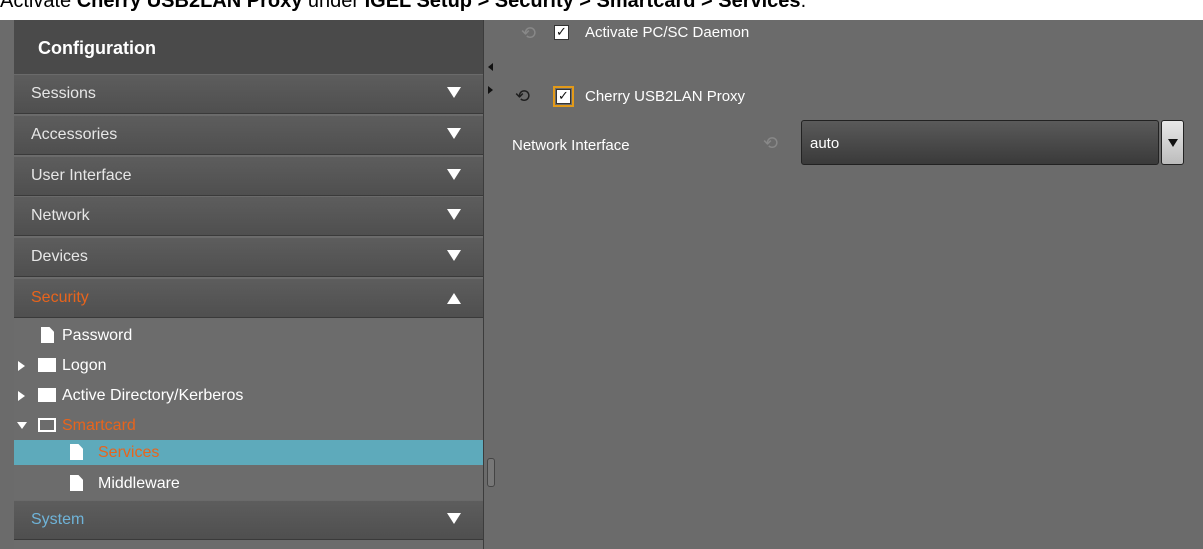  I want to click on dropdown-button, so click(1172, 142).